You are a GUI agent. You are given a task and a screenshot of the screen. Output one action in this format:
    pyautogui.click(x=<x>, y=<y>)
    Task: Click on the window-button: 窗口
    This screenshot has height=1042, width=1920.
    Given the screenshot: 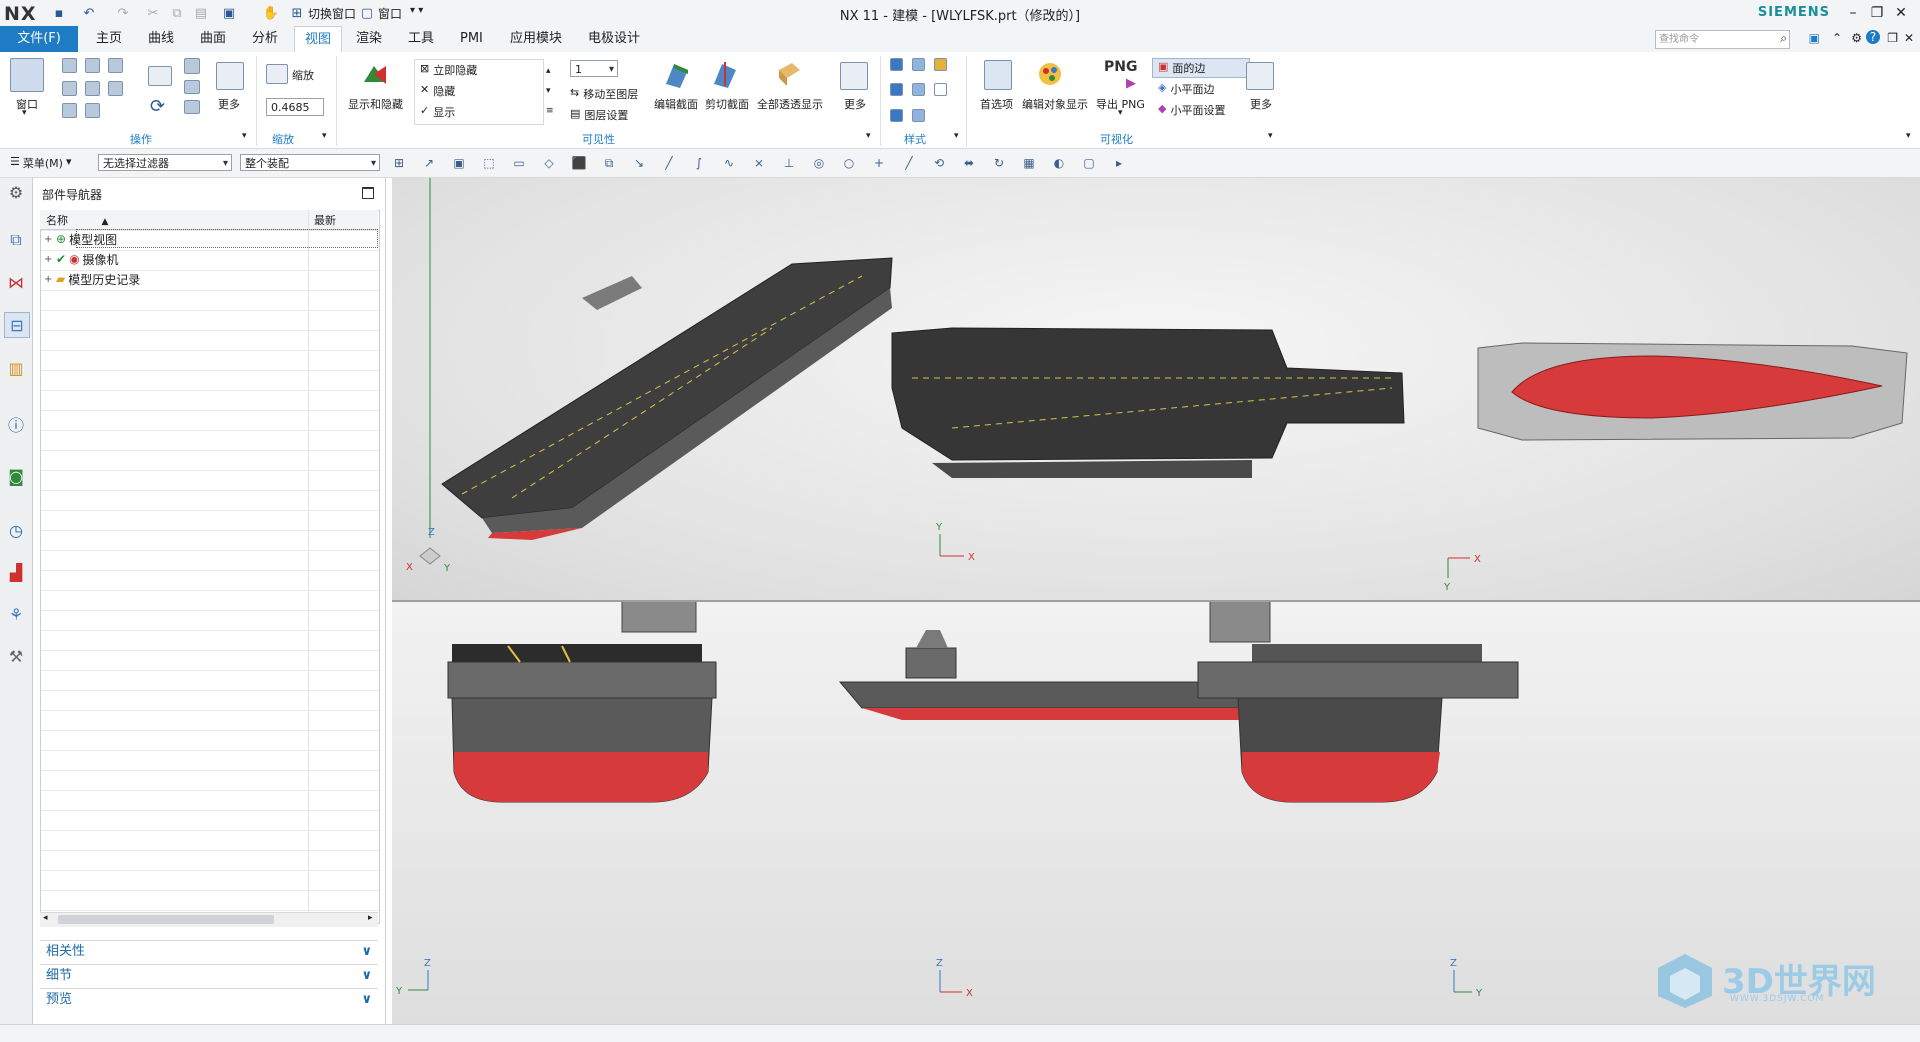 What is the action you would take?
    pyautogui.click(x=27, y=104)
    